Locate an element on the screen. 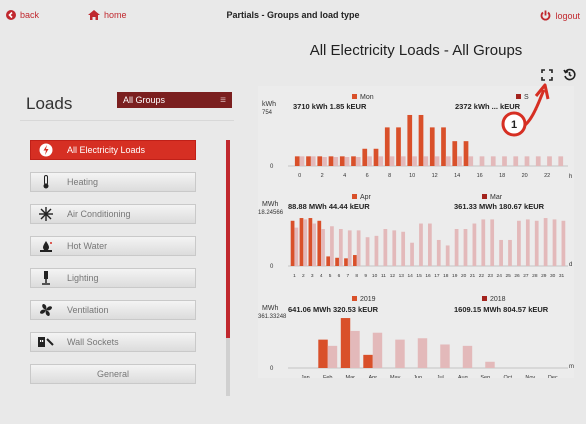  x-tick-label: 15 is located at coordinates (419, 276).